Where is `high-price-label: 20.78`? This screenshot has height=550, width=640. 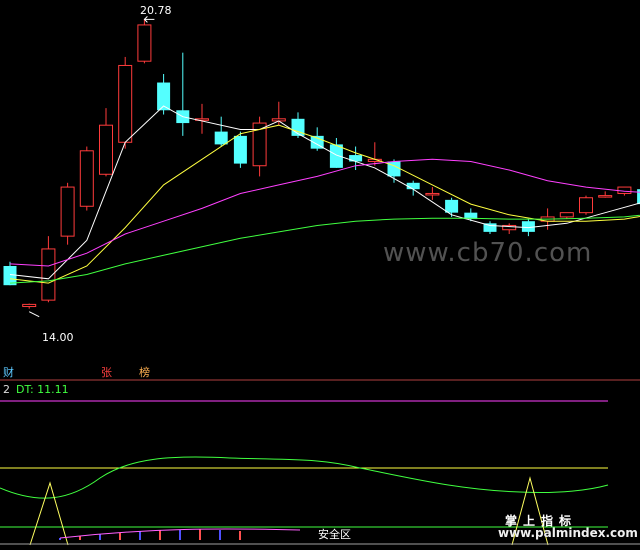
high-price-label: 20.78 is located at coordinates (156, 10).